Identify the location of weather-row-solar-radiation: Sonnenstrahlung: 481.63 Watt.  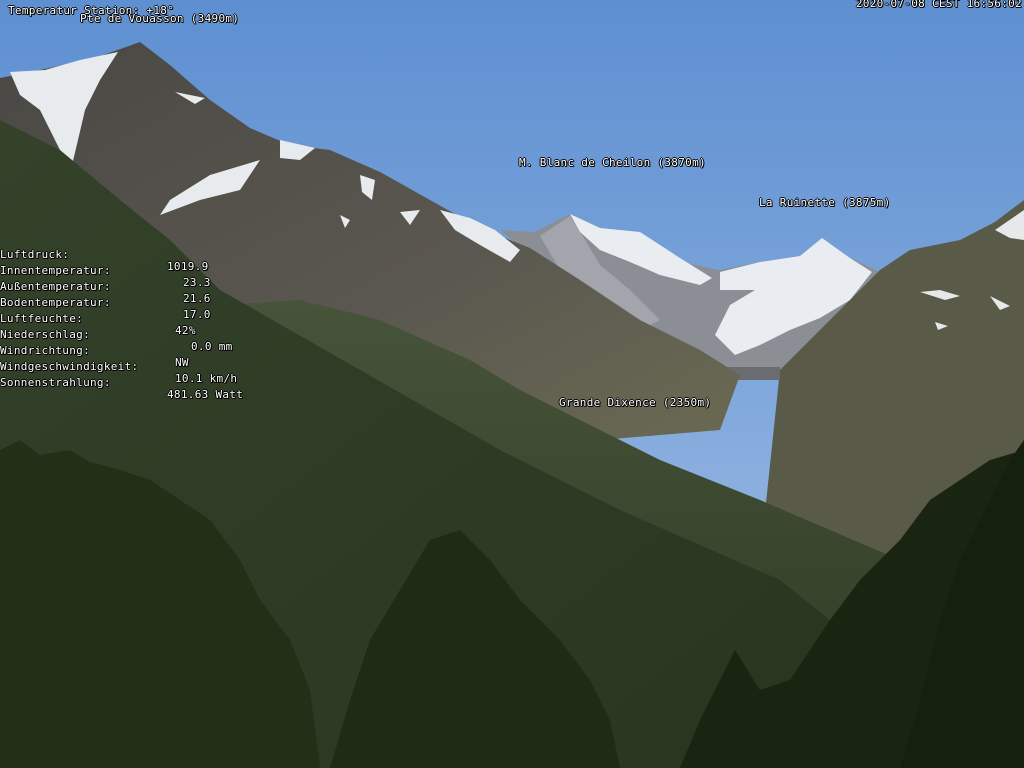
(121, 389).